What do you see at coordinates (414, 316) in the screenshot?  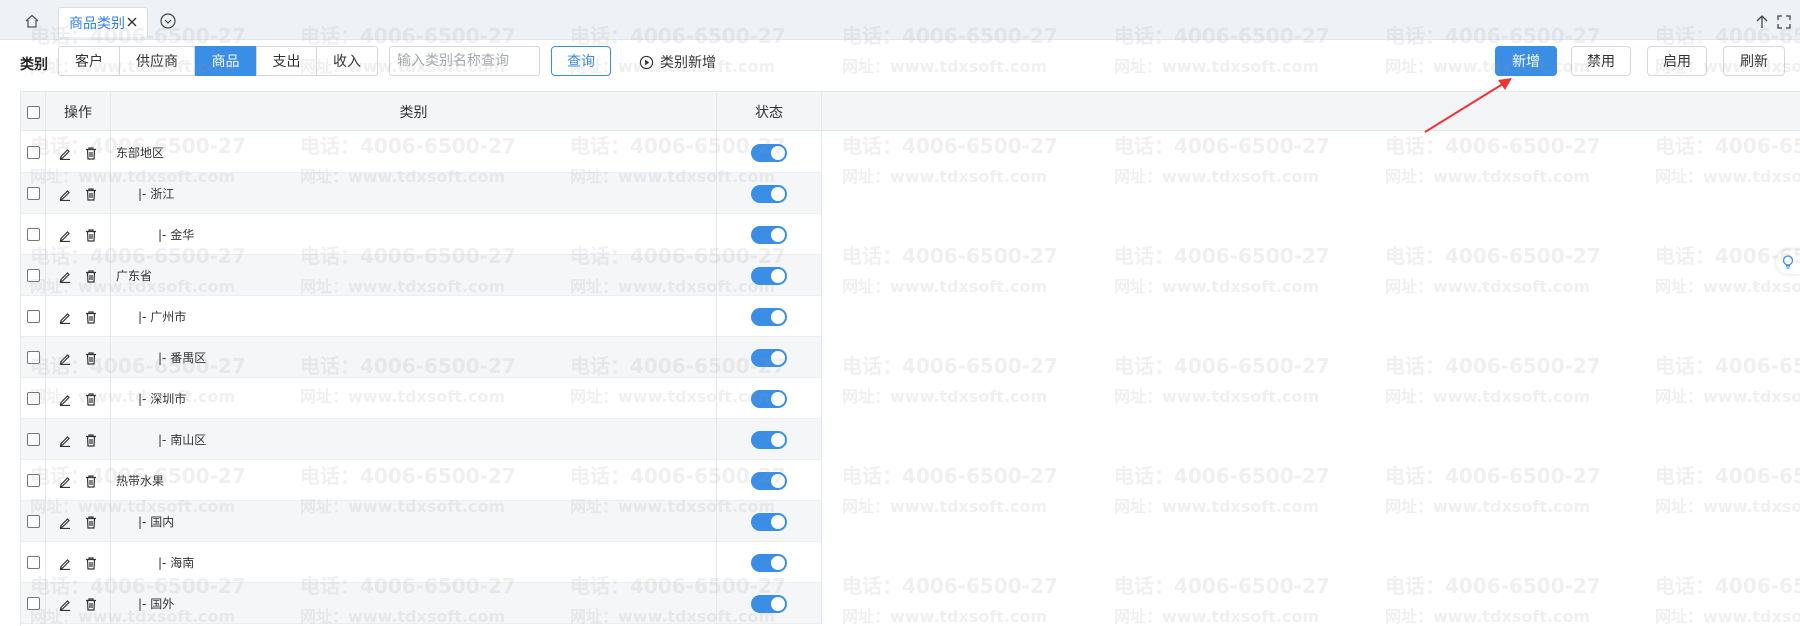 I see `row-category-name: |- 广州市` at bounding box center [414, 316].